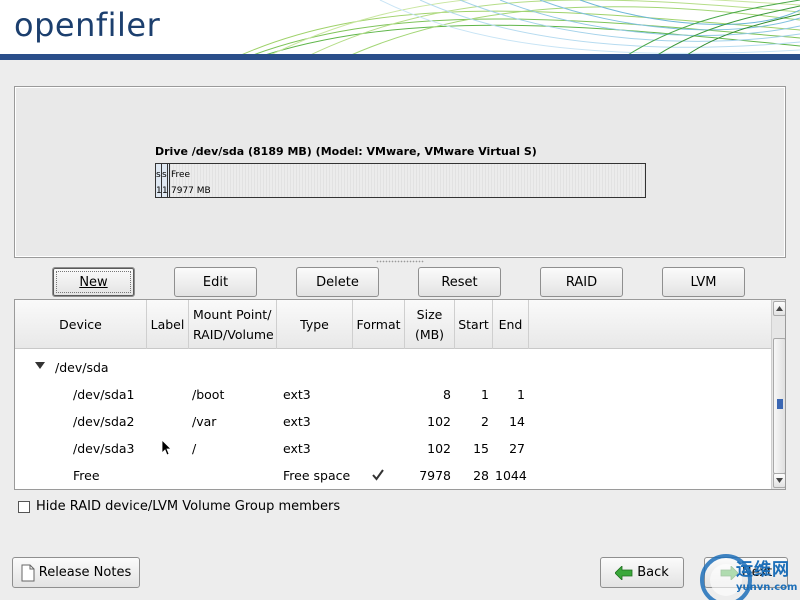 The image size is (800, 600). Describe the element at coordinates (400, 261) in the screenshot. I see `pane-resize-grip` at that location.